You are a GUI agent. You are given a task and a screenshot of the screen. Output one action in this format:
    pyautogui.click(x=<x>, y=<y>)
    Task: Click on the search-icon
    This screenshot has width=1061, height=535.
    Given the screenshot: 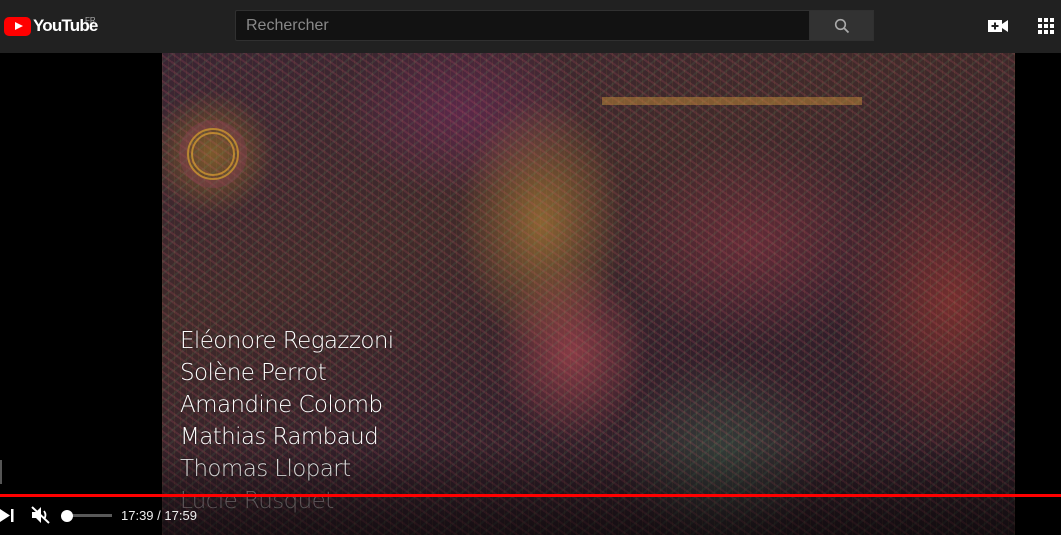 What is the action you would take?
    pyautogui.click(x=841, y=25)
    